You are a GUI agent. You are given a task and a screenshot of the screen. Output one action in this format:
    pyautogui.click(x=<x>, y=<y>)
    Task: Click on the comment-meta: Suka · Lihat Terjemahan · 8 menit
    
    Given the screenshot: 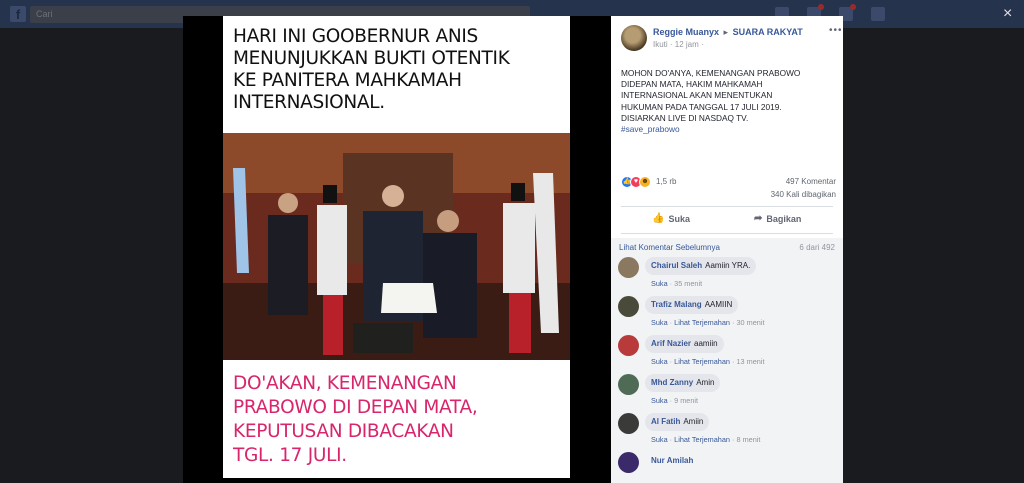 What is the action you would take?
    pyautogui.click(x=706, y=439)
    